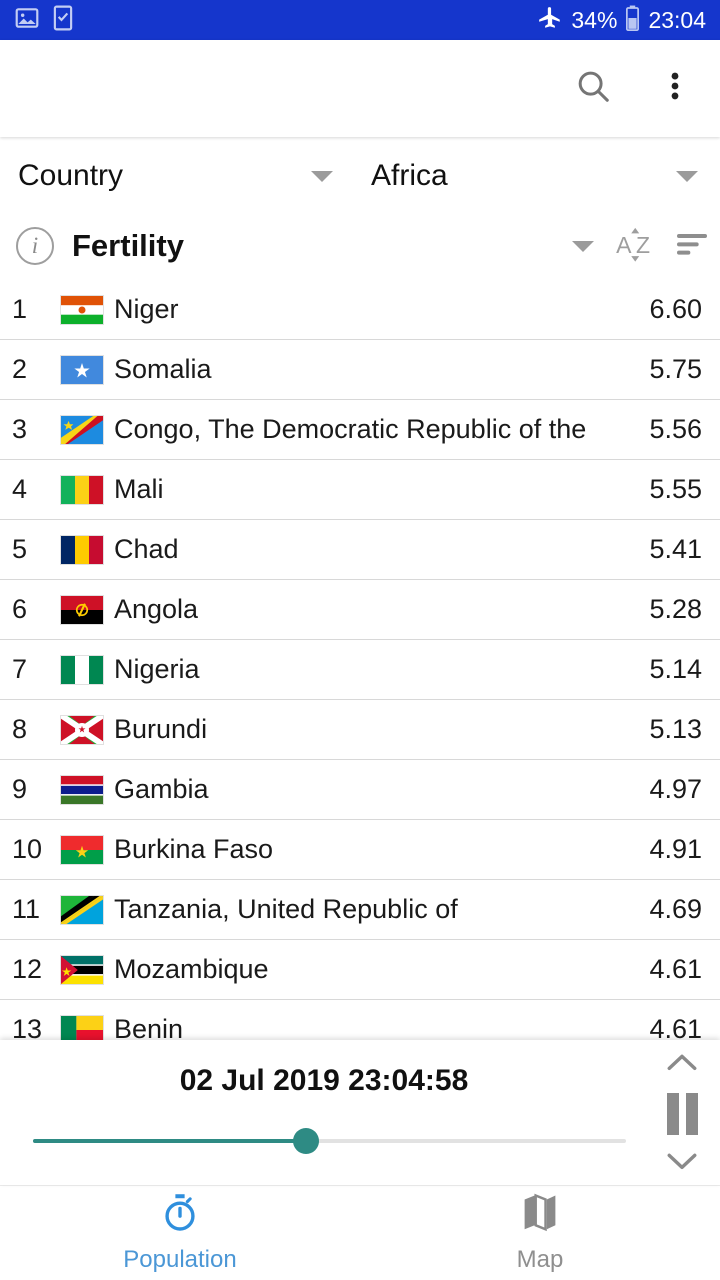  I want to click on search-icon, so click(593, 88).